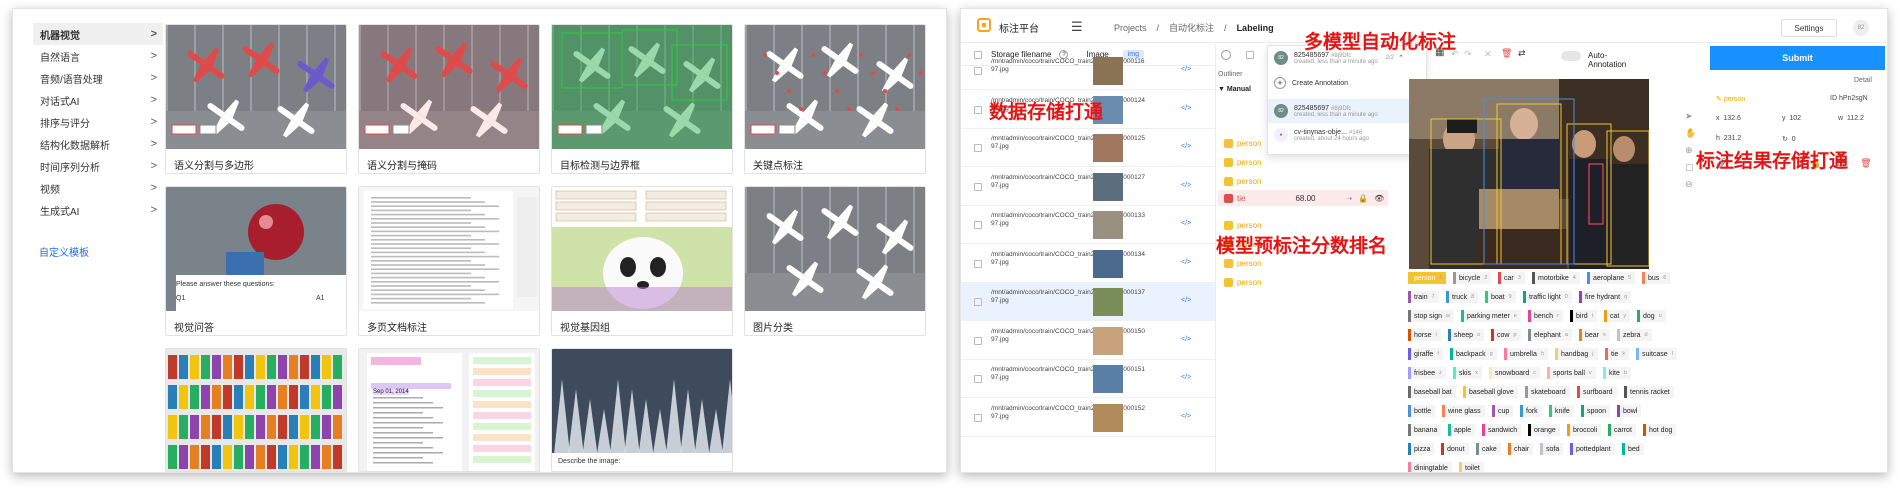  I want to click on label-chip: baseball bat, so click(1432, 392).